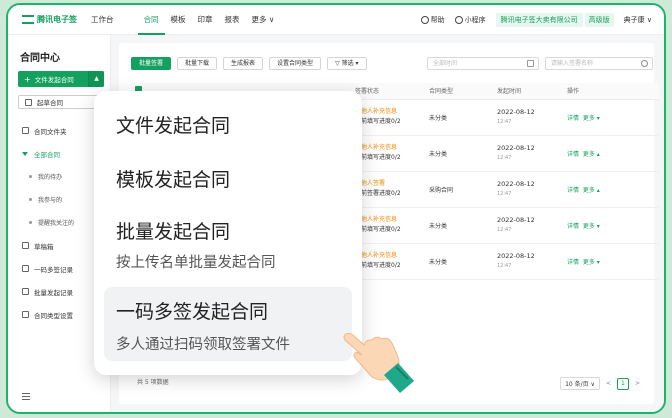 The image size is (672, 418). I want to click on start-contract-button: + 文件发起合同 ▲, so click(61, 79).